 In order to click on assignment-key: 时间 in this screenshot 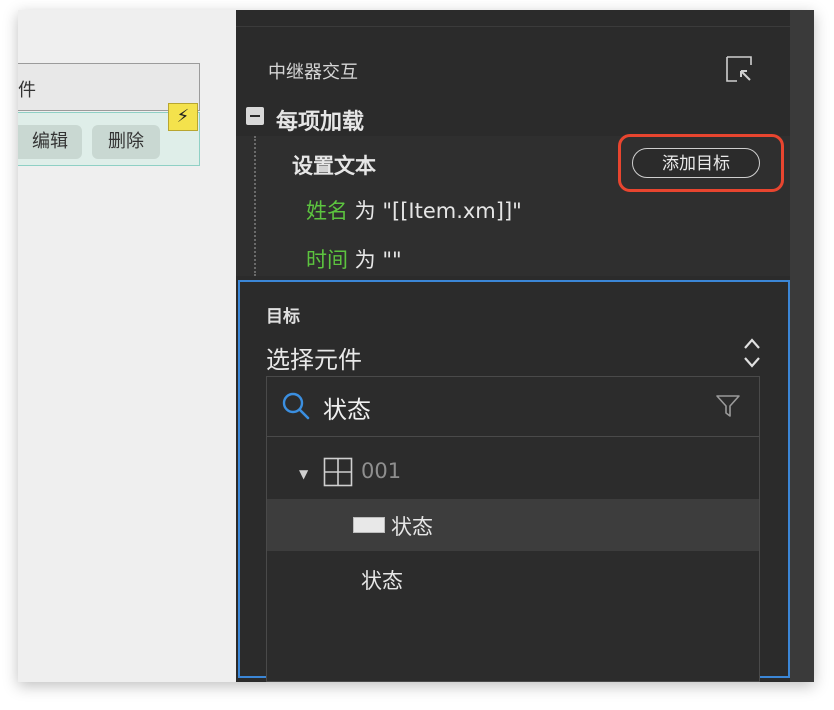, I will do `click(327, 260)`.